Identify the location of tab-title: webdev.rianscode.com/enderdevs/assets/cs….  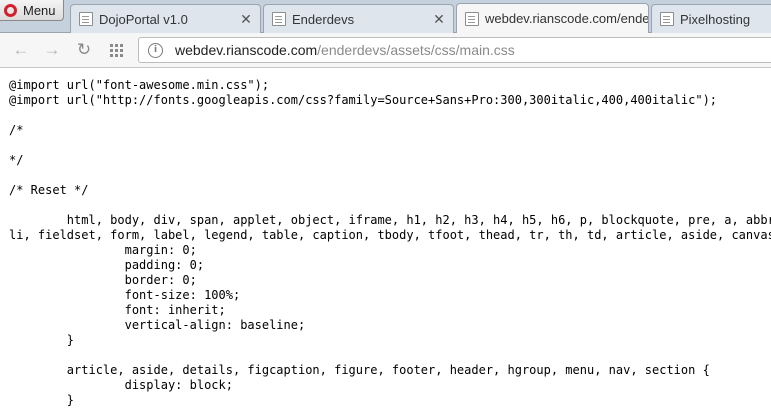
(566, 18).